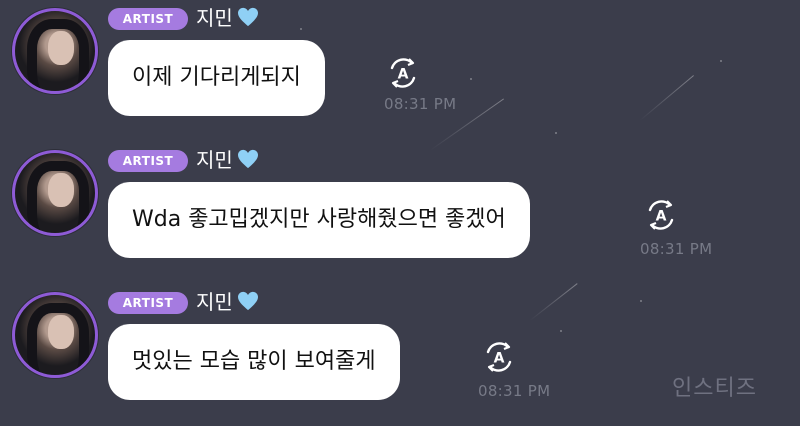 Image resolution: width=800 pixels, height=426 pixels. I want to click on message-bubble: 멋있는 모습 많이 보여줄게, so click(254, 362).